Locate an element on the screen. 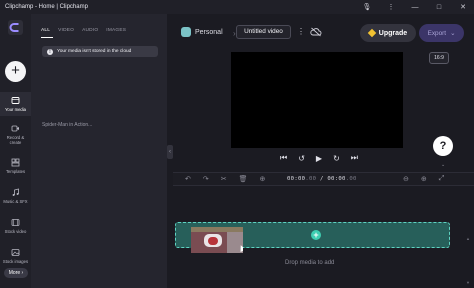 The width and height of the screenshot is (474, 288). window-title: Clipchamp - Home | Clipchamp is located at coordinates (46, 7).